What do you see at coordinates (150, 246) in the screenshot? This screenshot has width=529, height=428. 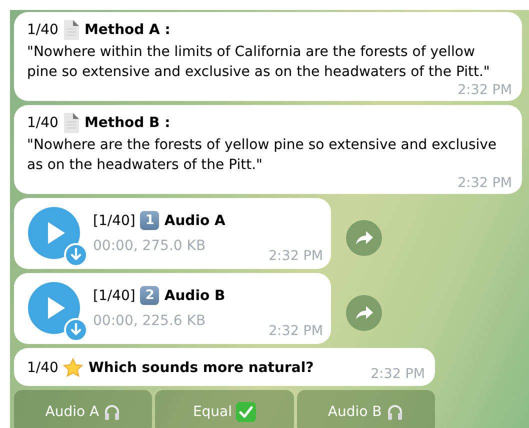 I see `audio-details: 00:00, 275.0 KB` at bounding box center [150, 246].